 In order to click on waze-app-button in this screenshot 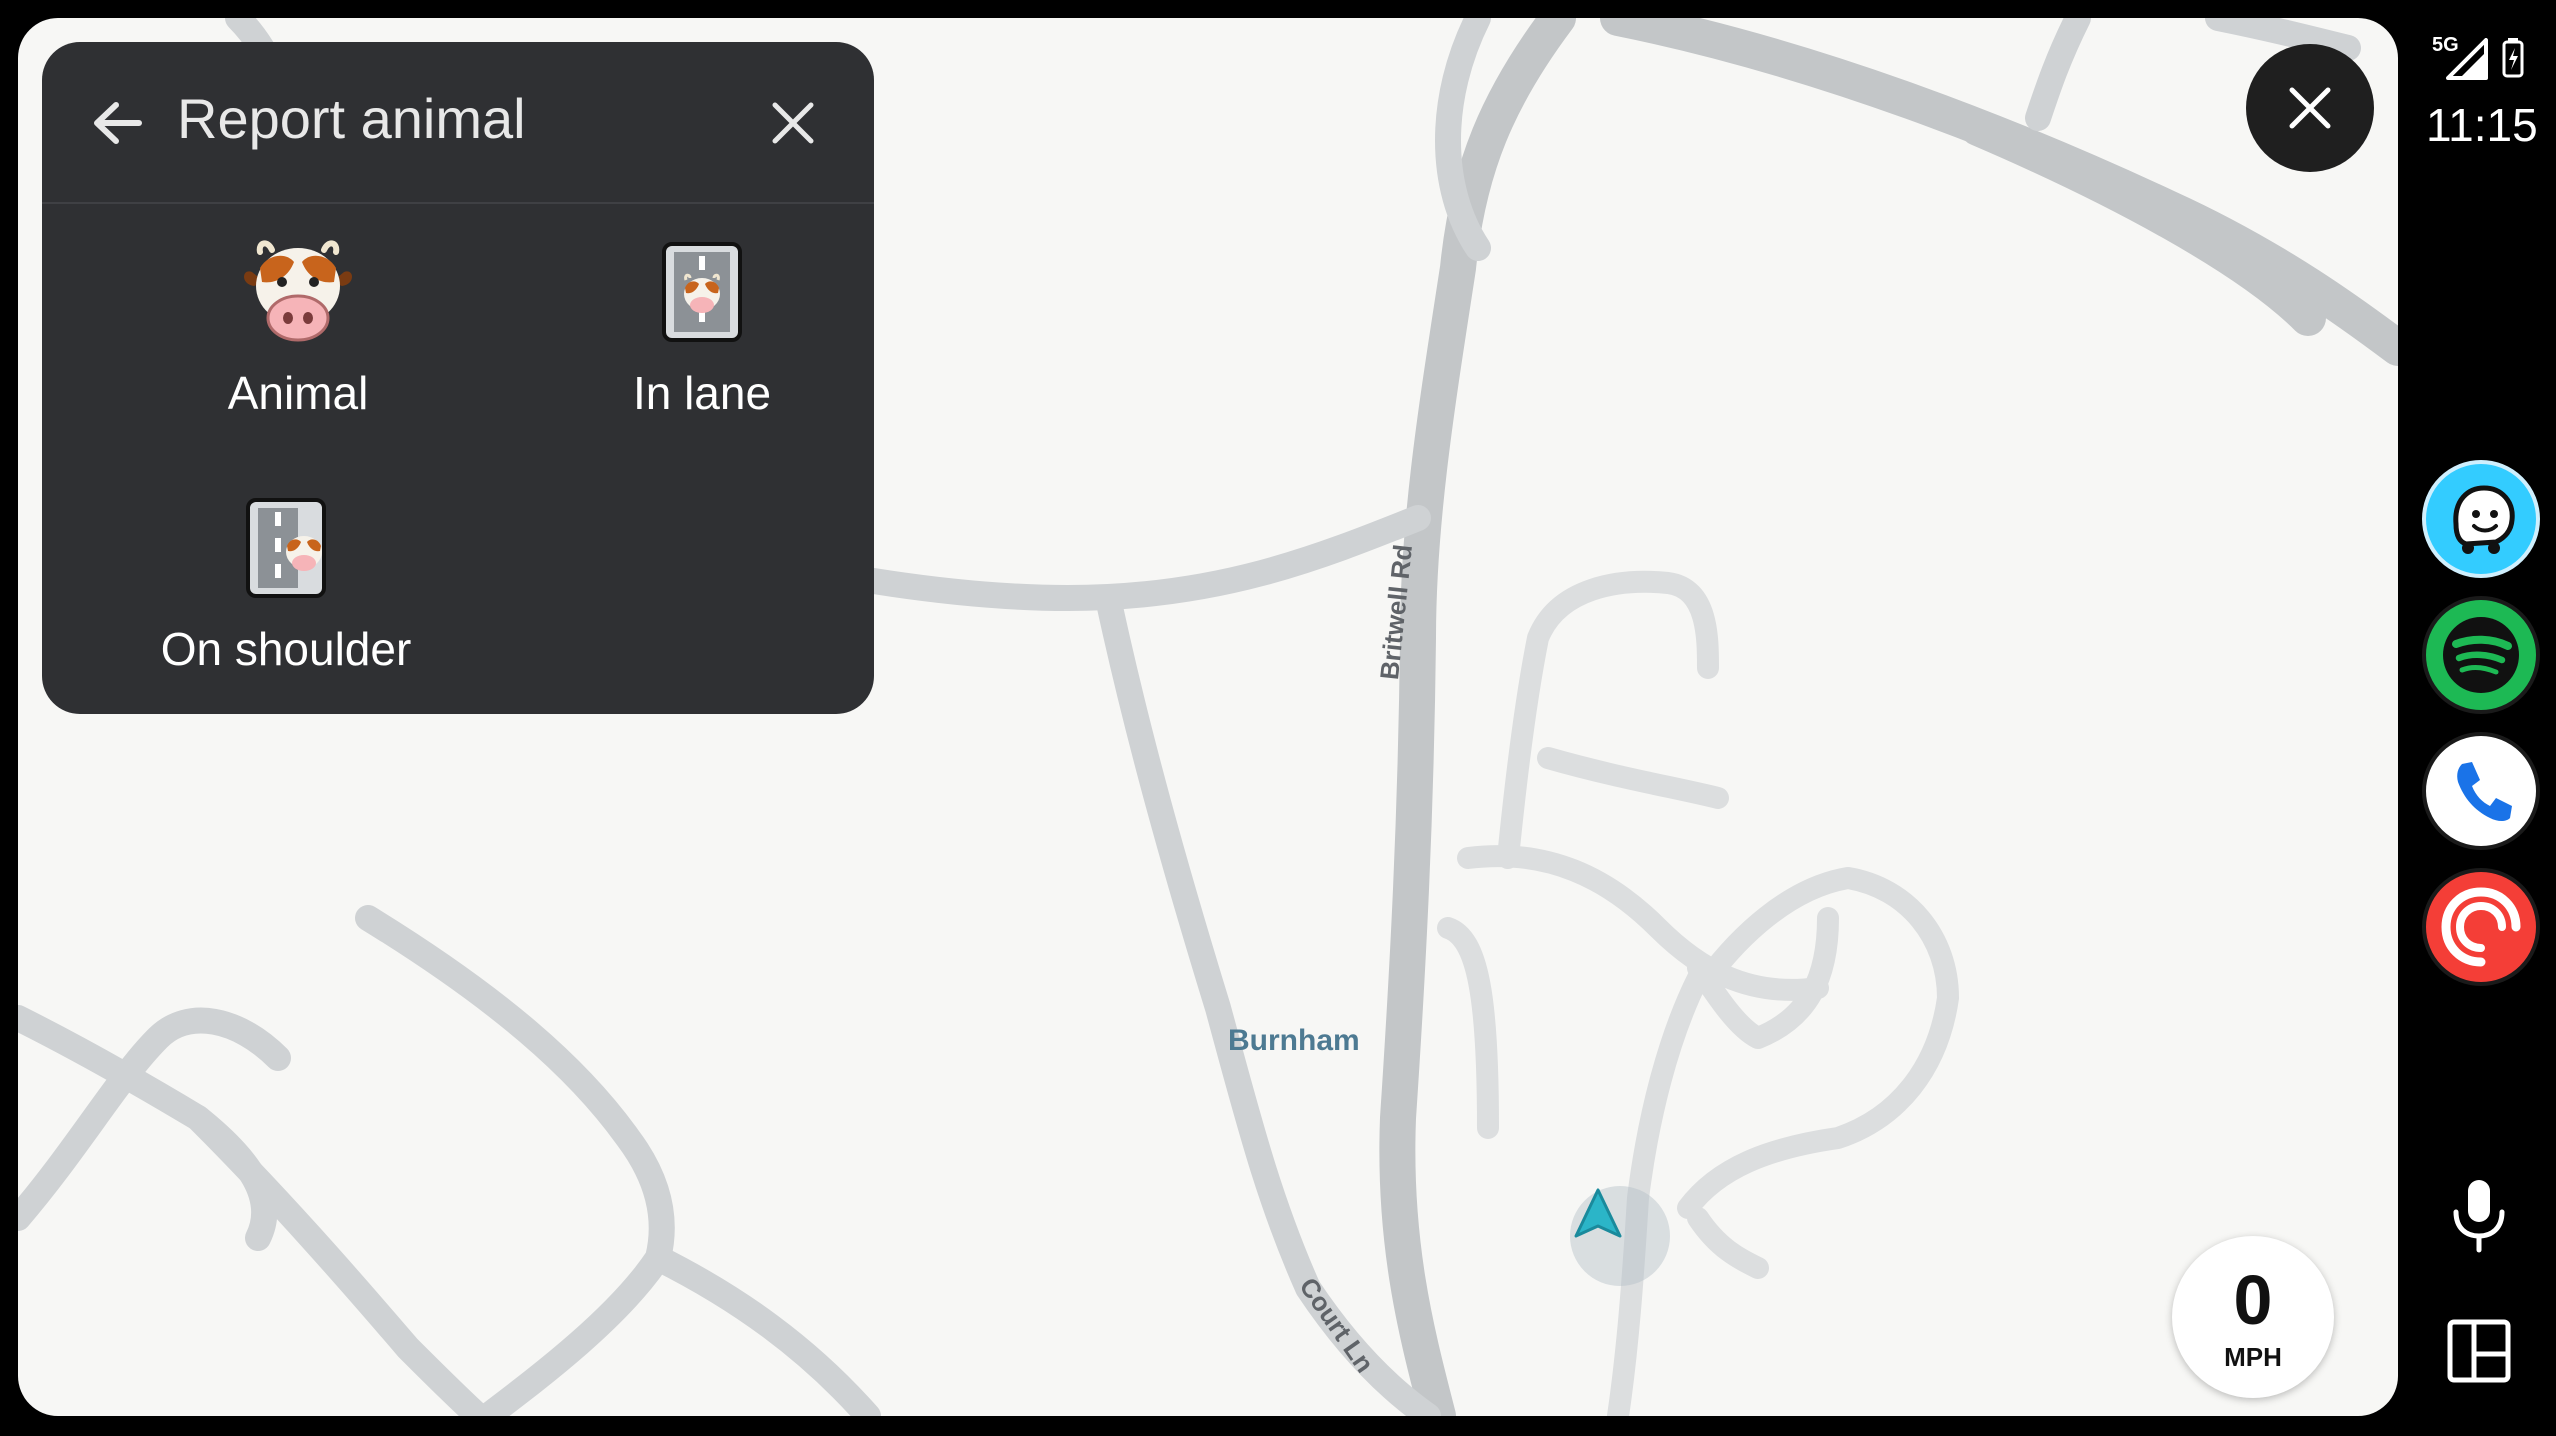, I will do `click(2481, 519)`.